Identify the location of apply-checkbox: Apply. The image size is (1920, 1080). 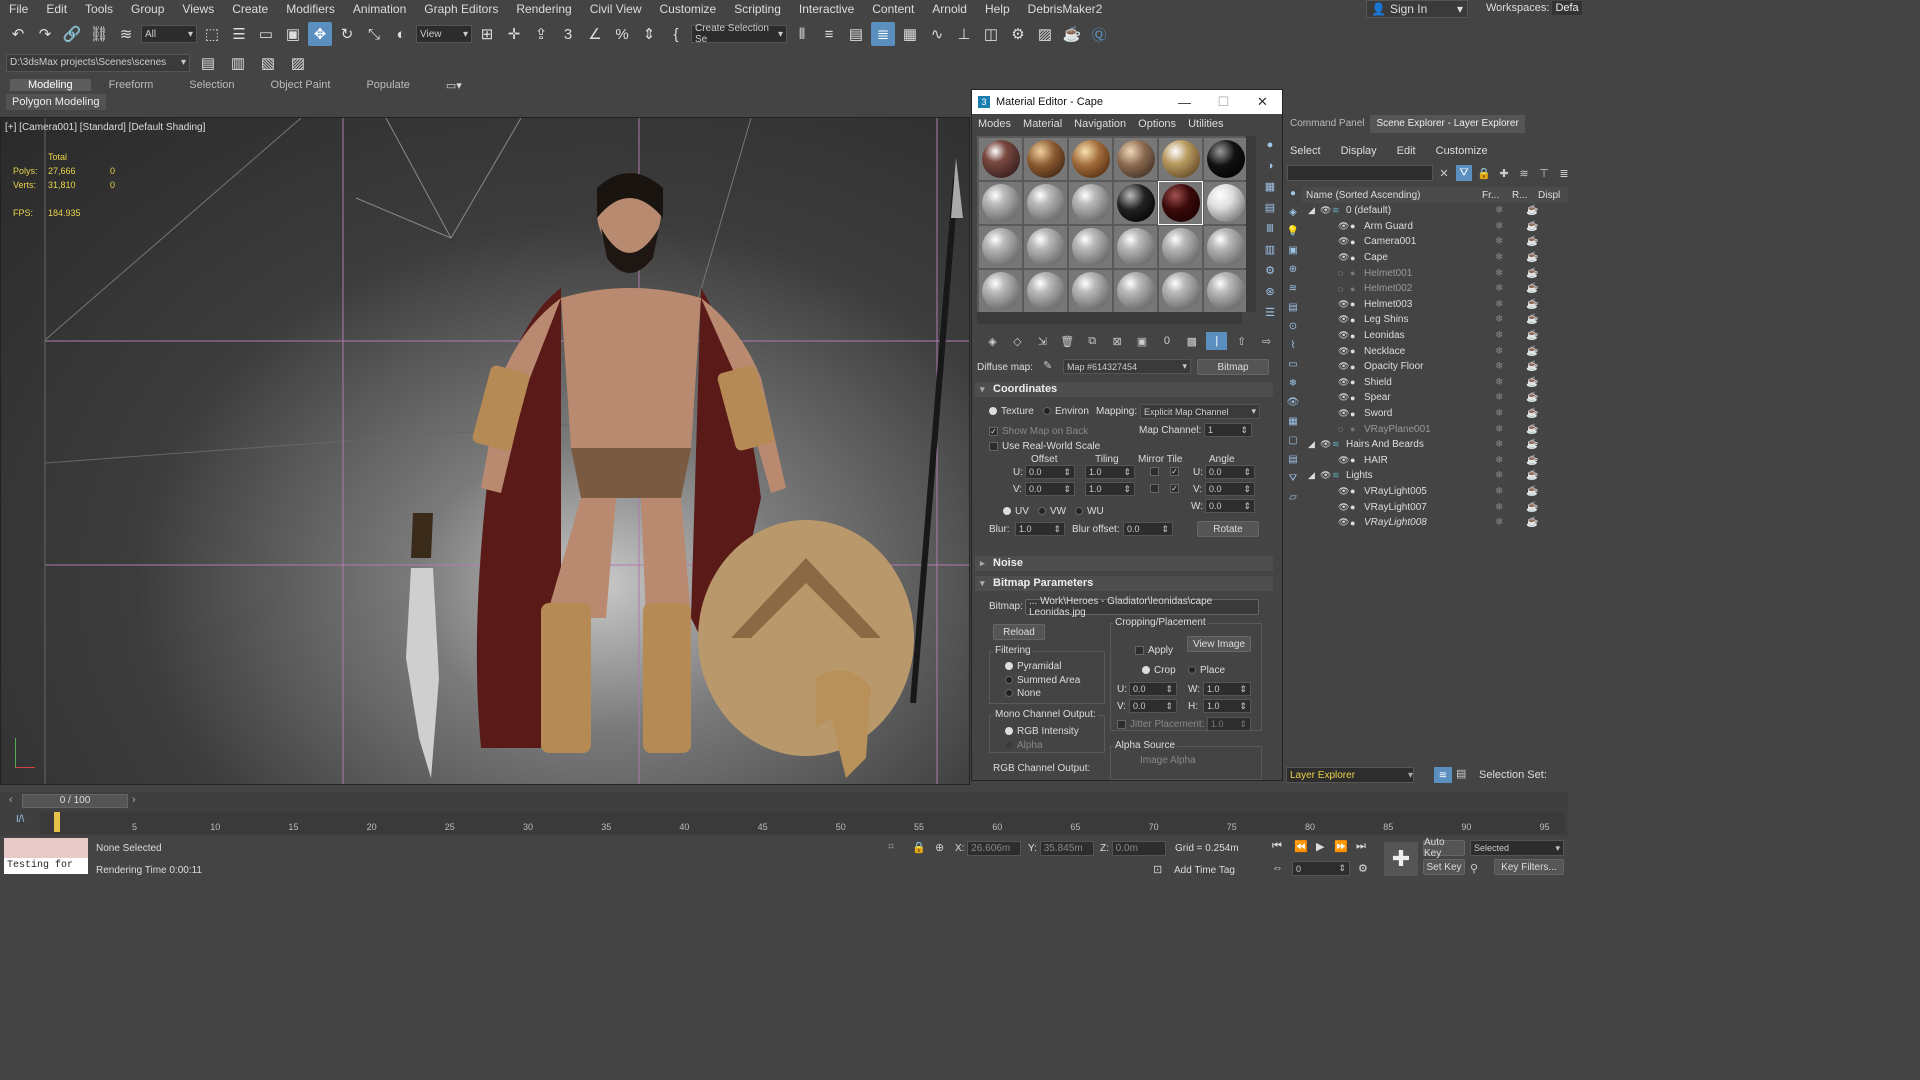
(1154, 650).